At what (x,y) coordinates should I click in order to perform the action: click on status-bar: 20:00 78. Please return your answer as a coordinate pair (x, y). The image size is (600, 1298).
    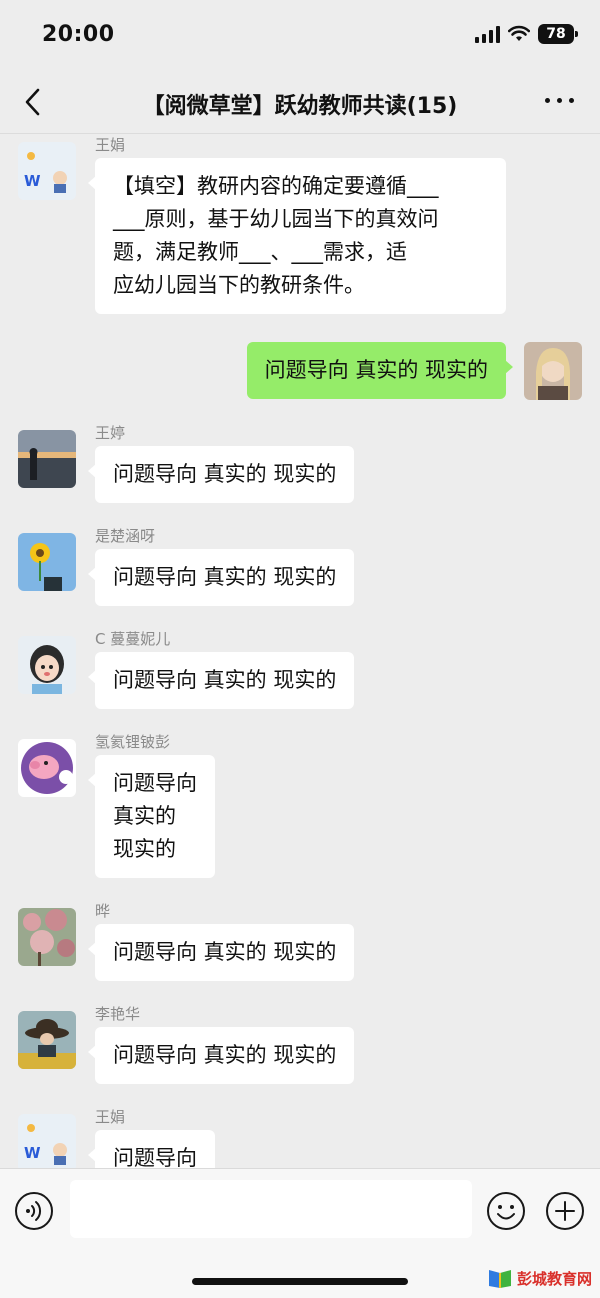
    Looking at the image, I should click on (300, 36).